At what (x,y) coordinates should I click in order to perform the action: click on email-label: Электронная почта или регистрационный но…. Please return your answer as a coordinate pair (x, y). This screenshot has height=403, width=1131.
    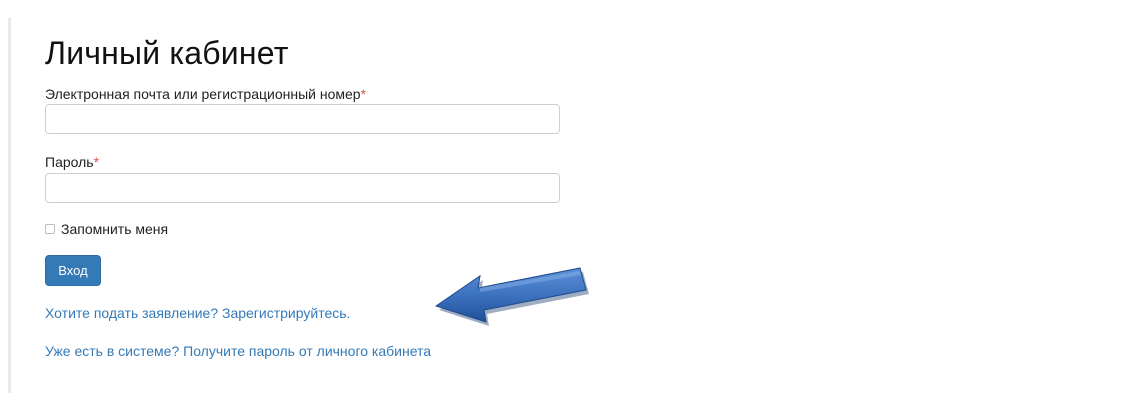
    Looking at the image, I should click on (205, 94).